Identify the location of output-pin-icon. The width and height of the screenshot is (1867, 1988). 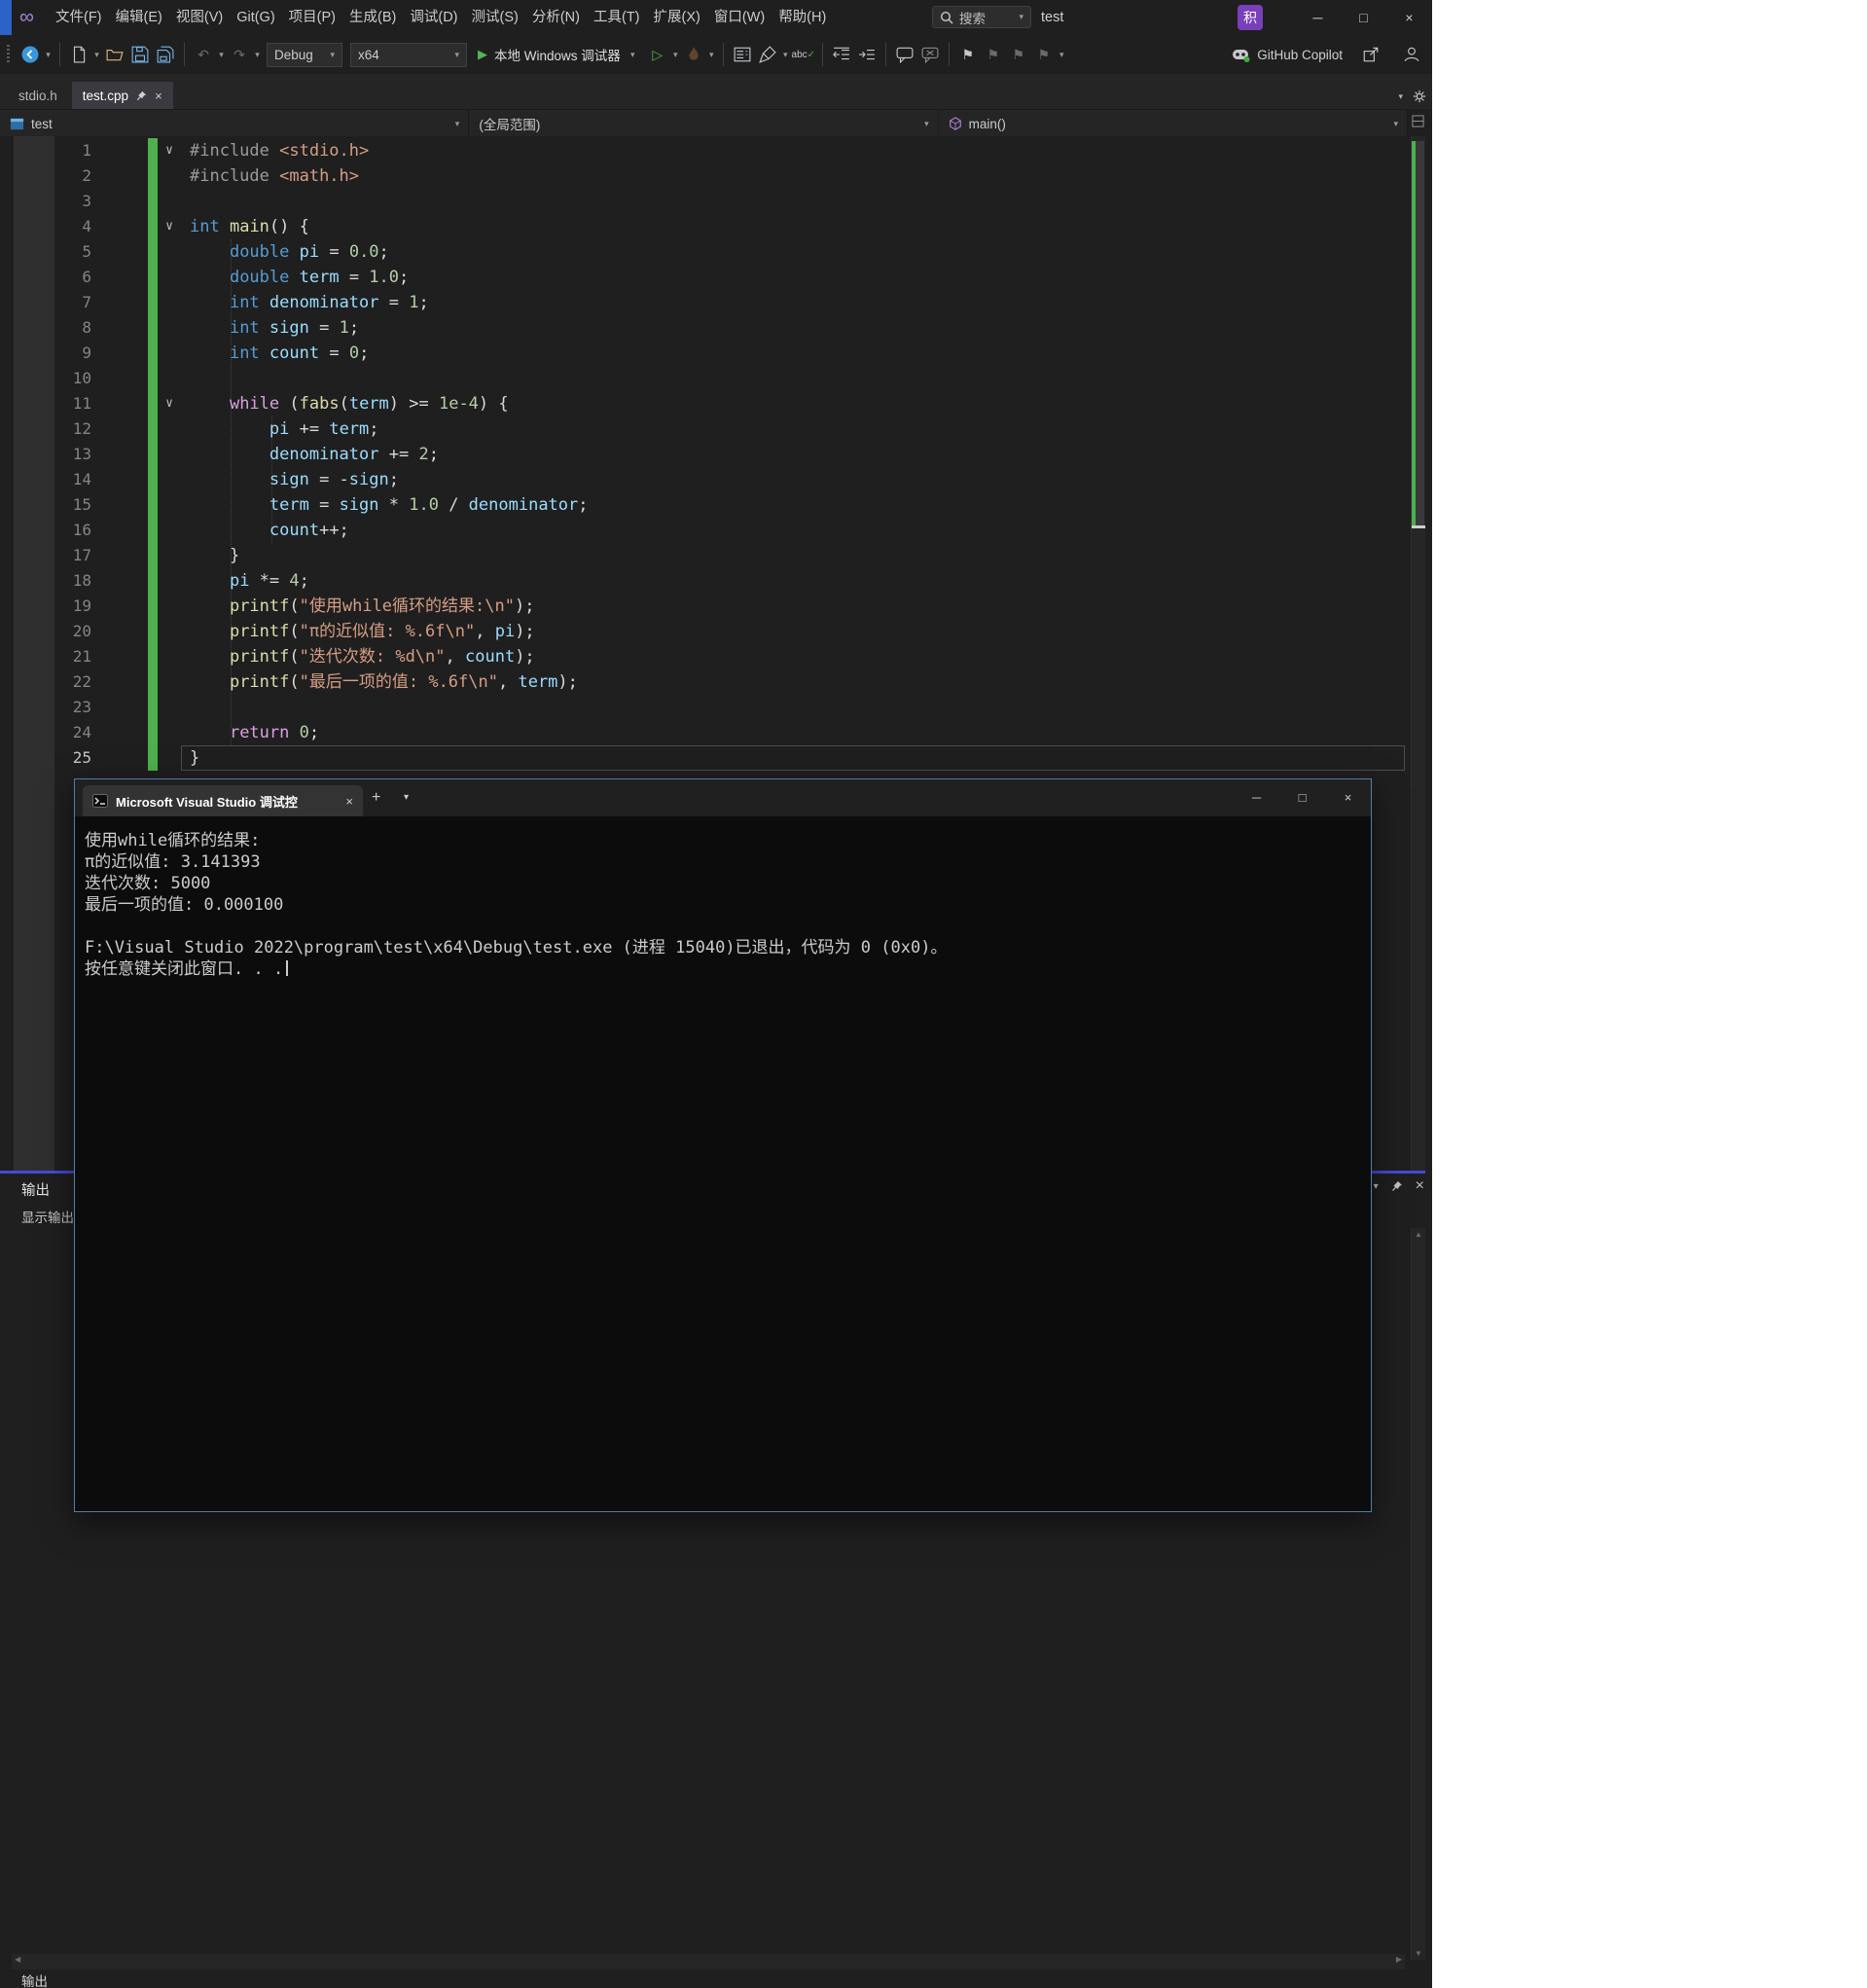
(1397, 1186).